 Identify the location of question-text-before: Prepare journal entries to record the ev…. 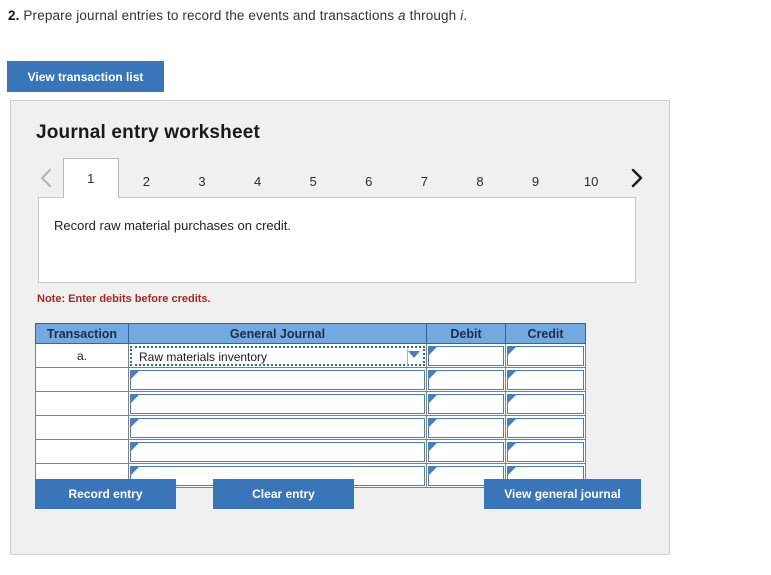
(209, 15).